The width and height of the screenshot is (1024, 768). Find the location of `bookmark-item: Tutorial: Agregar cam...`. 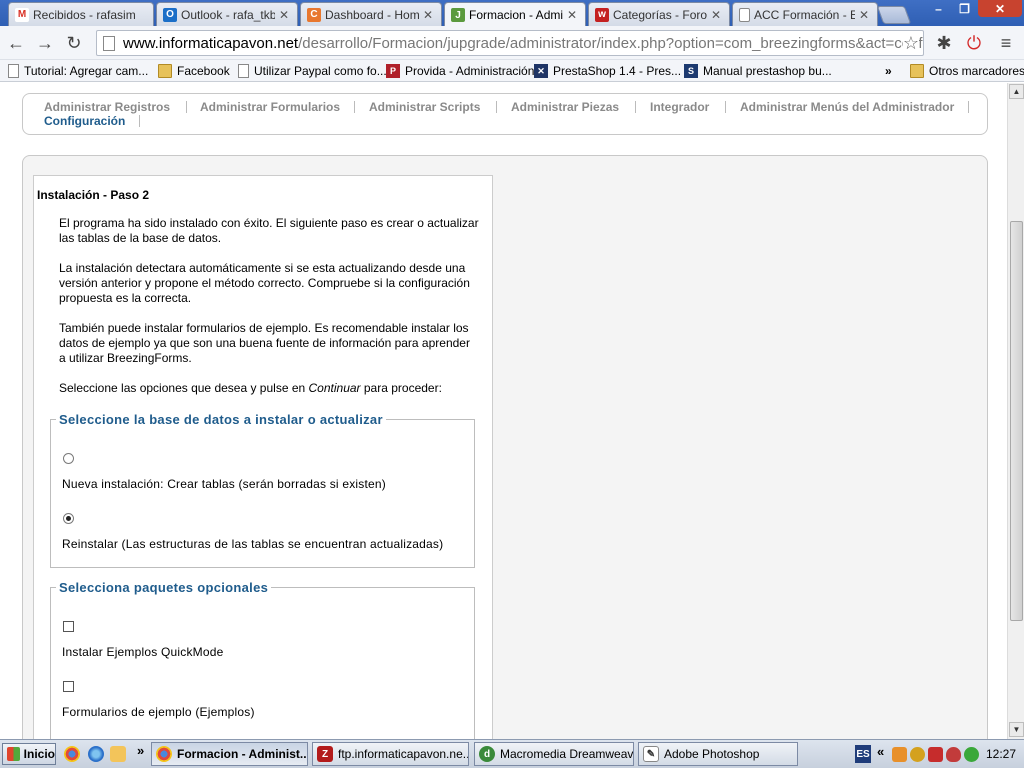

bookmark-item: Tutorial: Agregar cam... is located at coordinates (78, 71).